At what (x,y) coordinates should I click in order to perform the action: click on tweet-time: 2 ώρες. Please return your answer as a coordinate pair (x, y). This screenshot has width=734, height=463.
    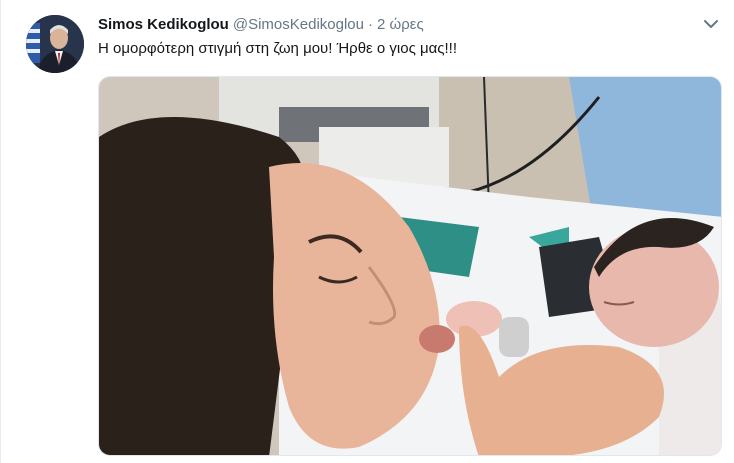
    Looking at the image, I should click on (400, 24).